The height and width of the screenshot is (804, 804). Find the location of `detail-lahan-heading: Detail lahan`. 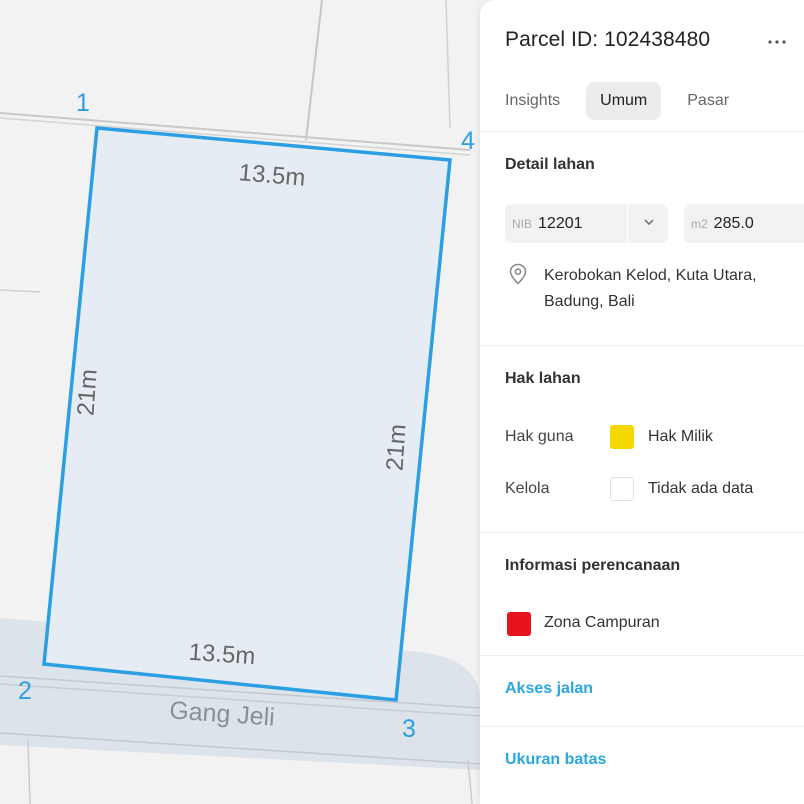

detail-lahan-heading: Detail lahan is located at coordinates (550, 164).